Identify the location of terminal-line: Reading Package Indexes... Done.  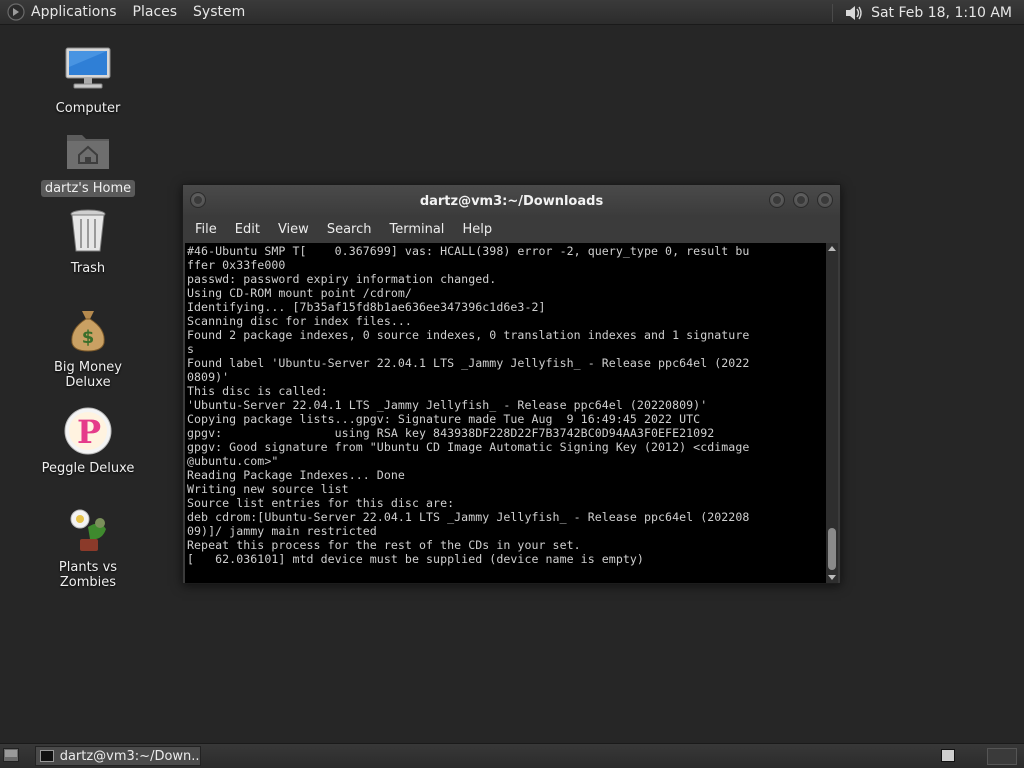
(296, 475).